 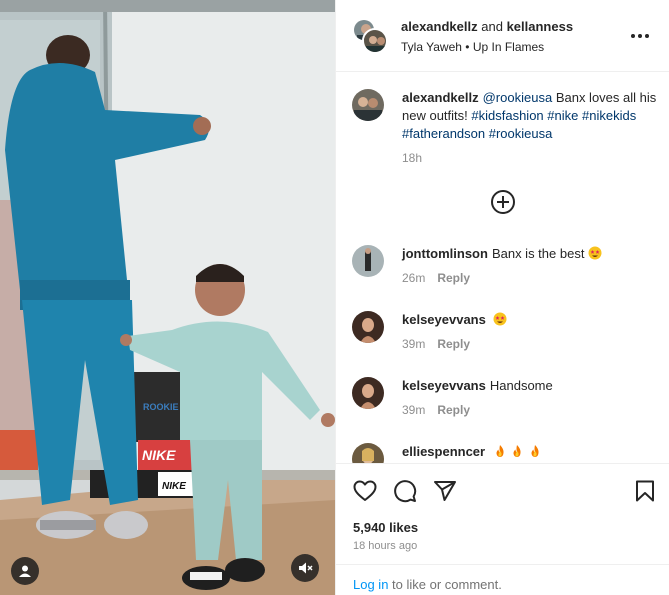 I want to click on like-button, so click(x=365, y=491).